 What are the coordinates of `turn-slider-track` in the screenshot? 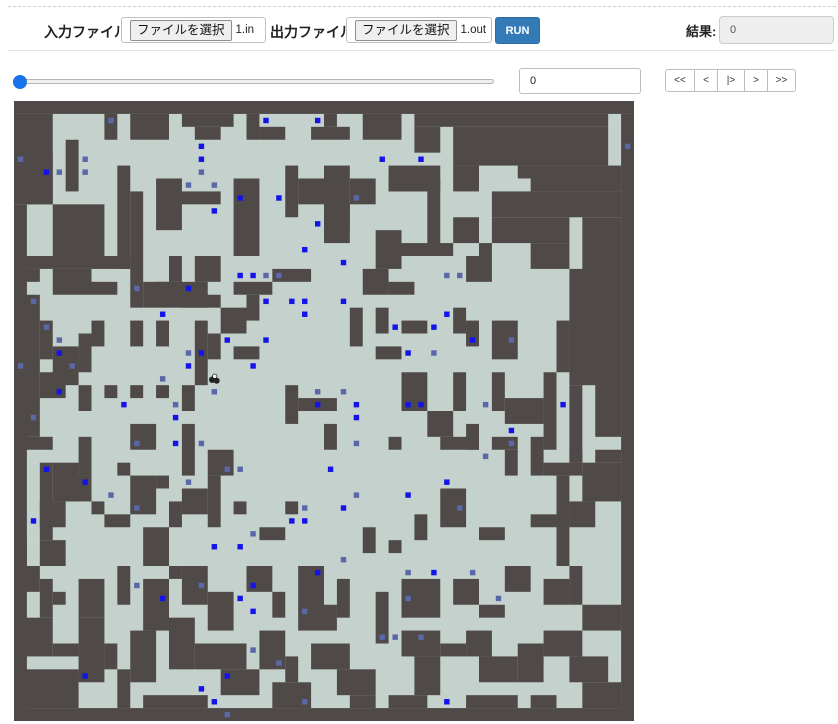 It's located at (253, 81).